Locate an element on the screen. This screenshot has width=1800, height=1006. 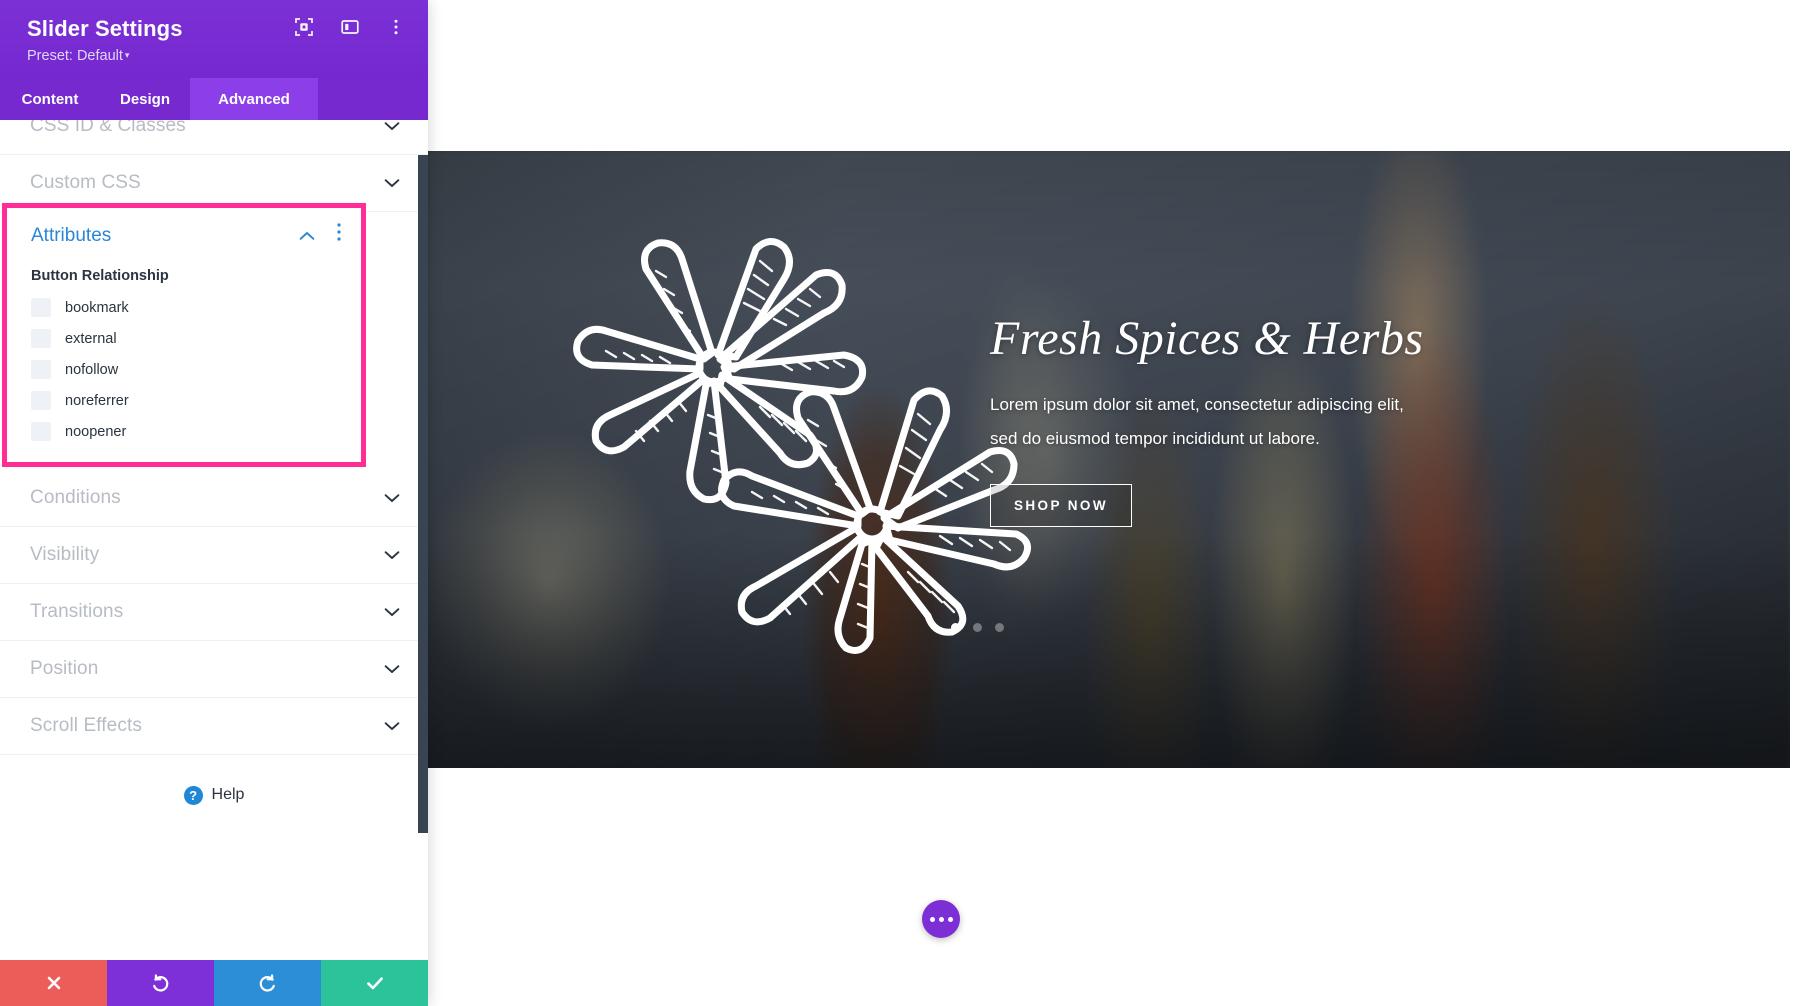
undo-icon is located at coordinates (161, 982).